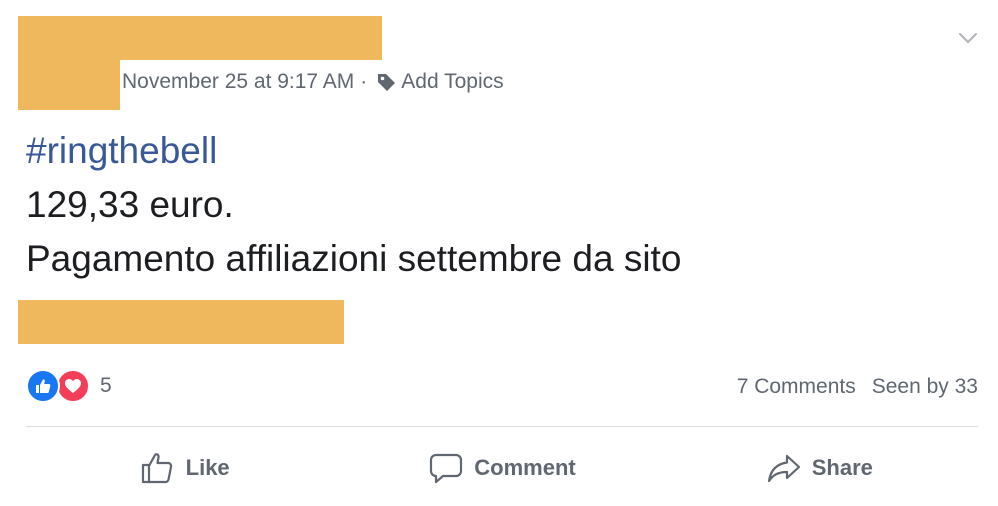  What do you see at coordinates (181, 322) in the screenshot?
I see `redacted-text` at bounding box center [181, 322].